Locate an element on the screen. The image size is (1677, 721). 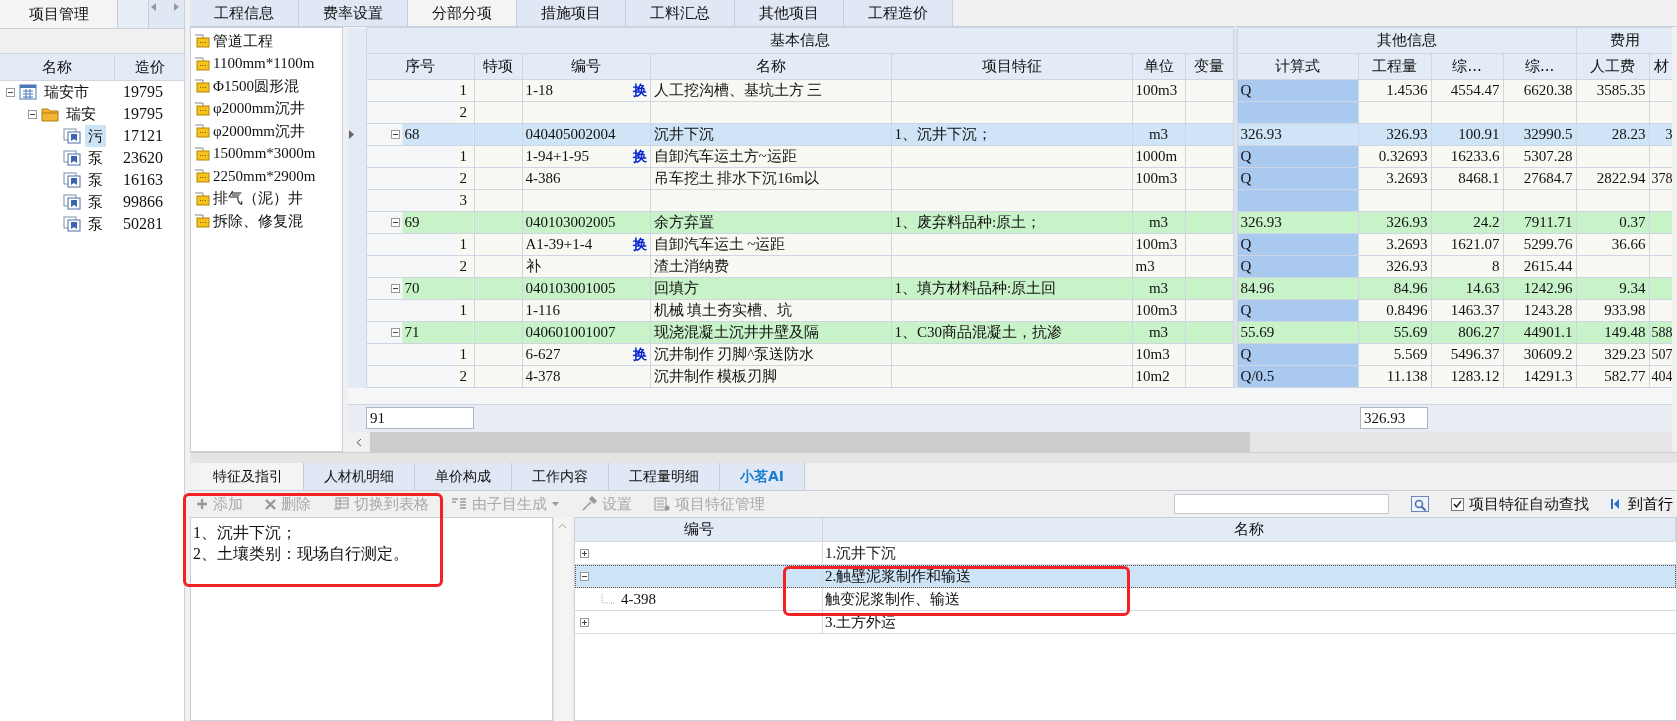
item-code: 4-386 is located at coordinates (543, 178).